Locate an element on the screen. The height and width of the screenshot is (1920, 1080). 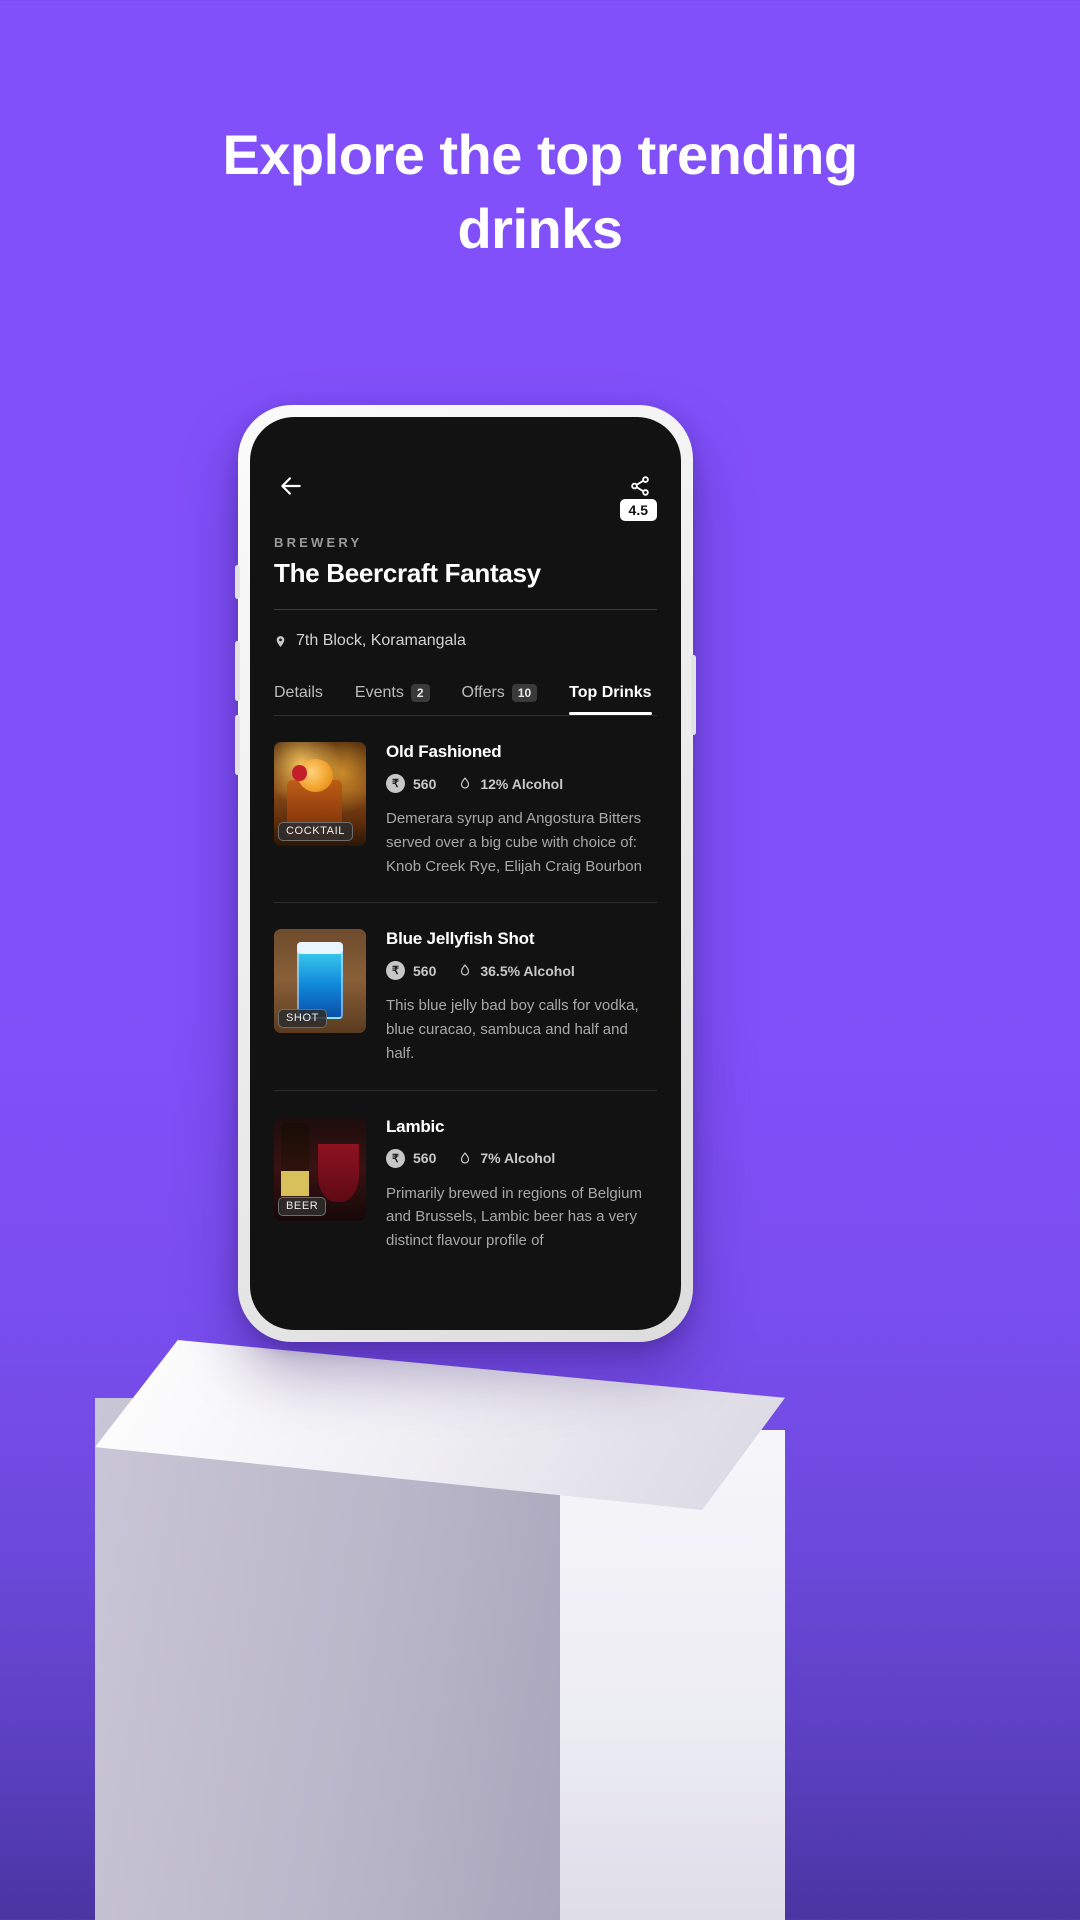
drink-meta: ₹ 560 7% Alcohol is located at coordinates (521, 1158).